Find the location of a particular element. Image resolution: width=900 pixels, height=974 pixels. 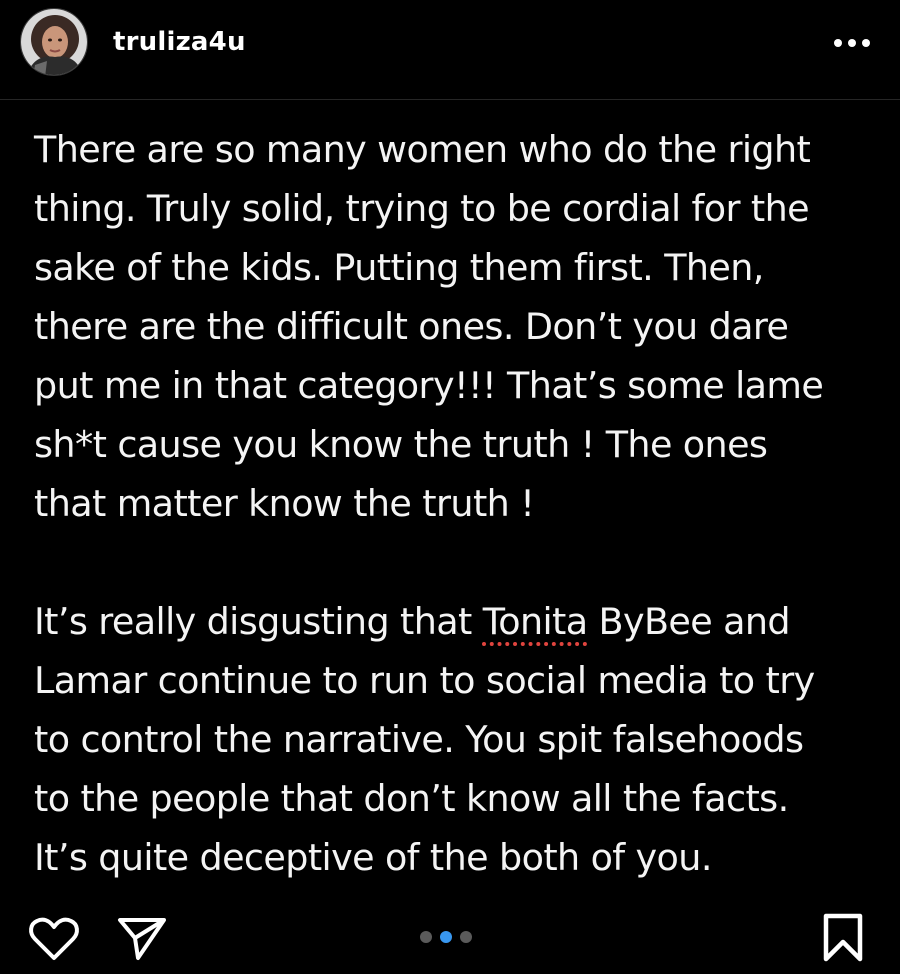

carousel-indicator is located at coordinates (446, 937).